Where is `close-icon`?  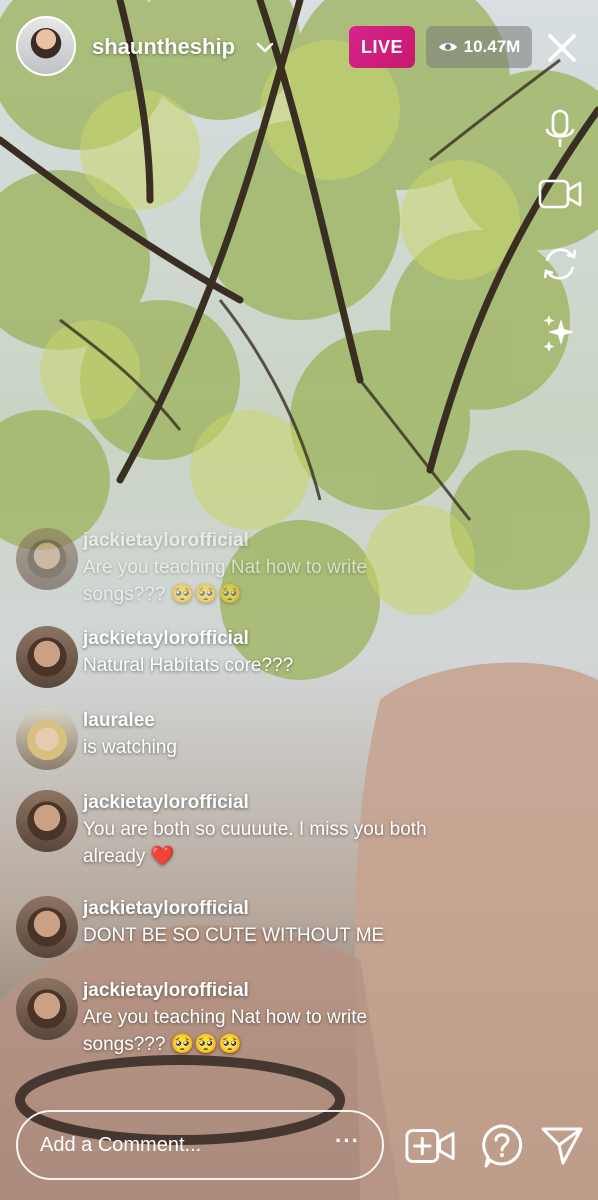
close-icon is located at coordinates (562, 48).